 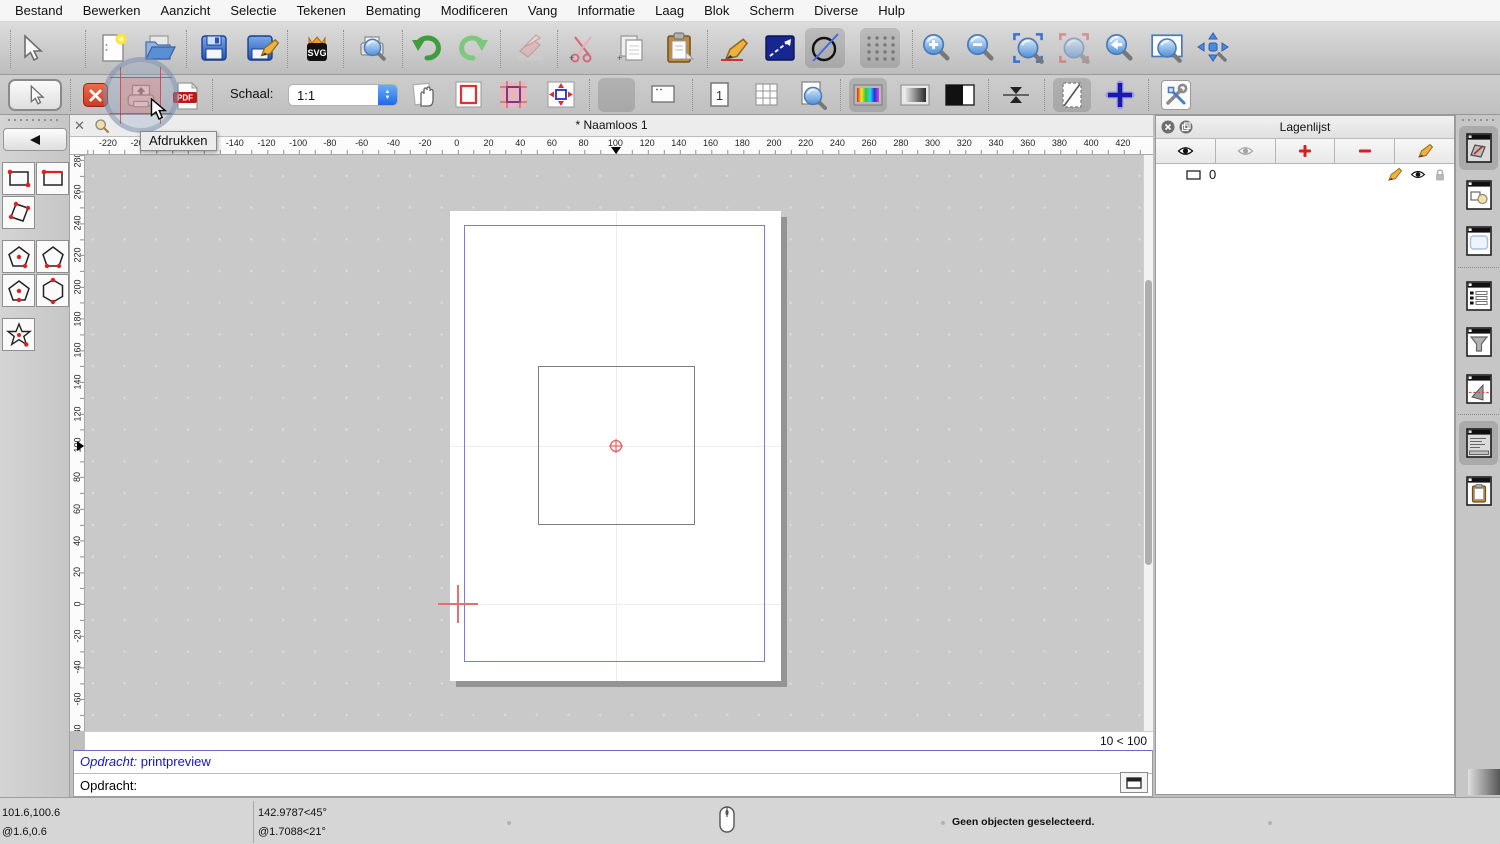 What do you see at coordinates (1440, 175) in the screenshot?
I see `layer-lock-icon` at bounding box center [1440, 175].